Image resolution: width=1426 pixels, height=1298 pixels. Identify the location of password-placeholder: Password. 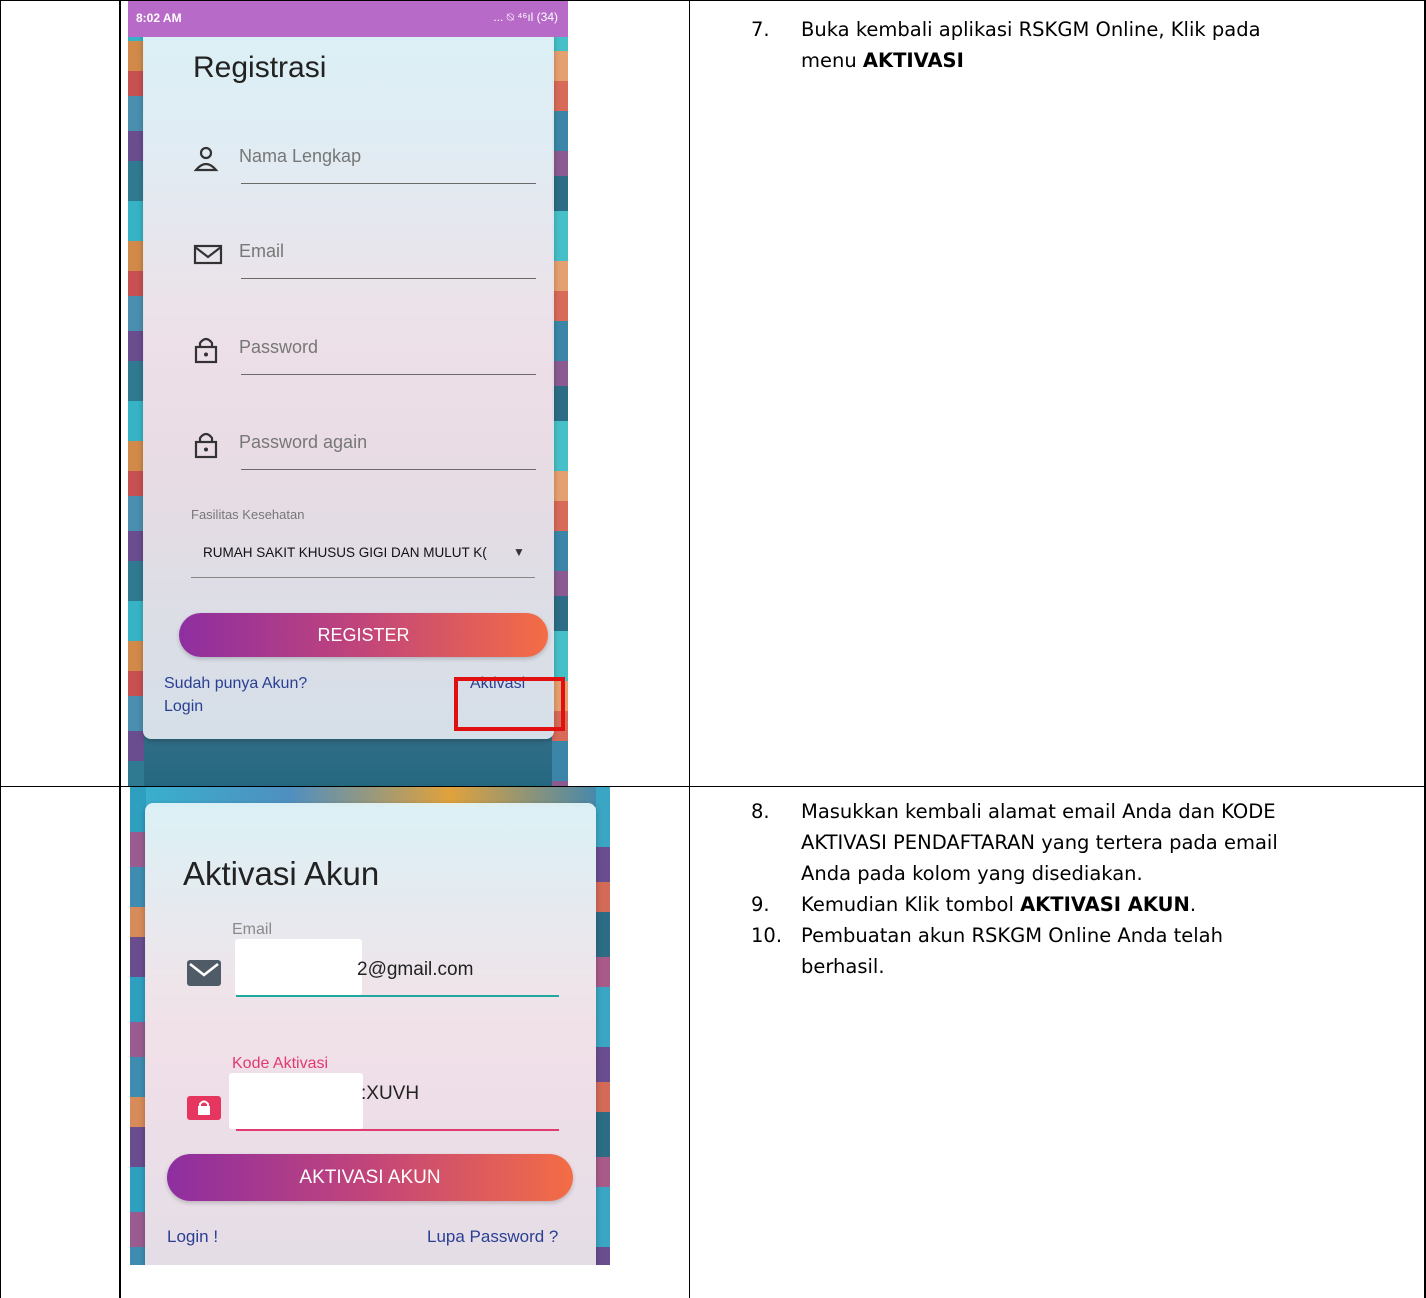
(279, 347).